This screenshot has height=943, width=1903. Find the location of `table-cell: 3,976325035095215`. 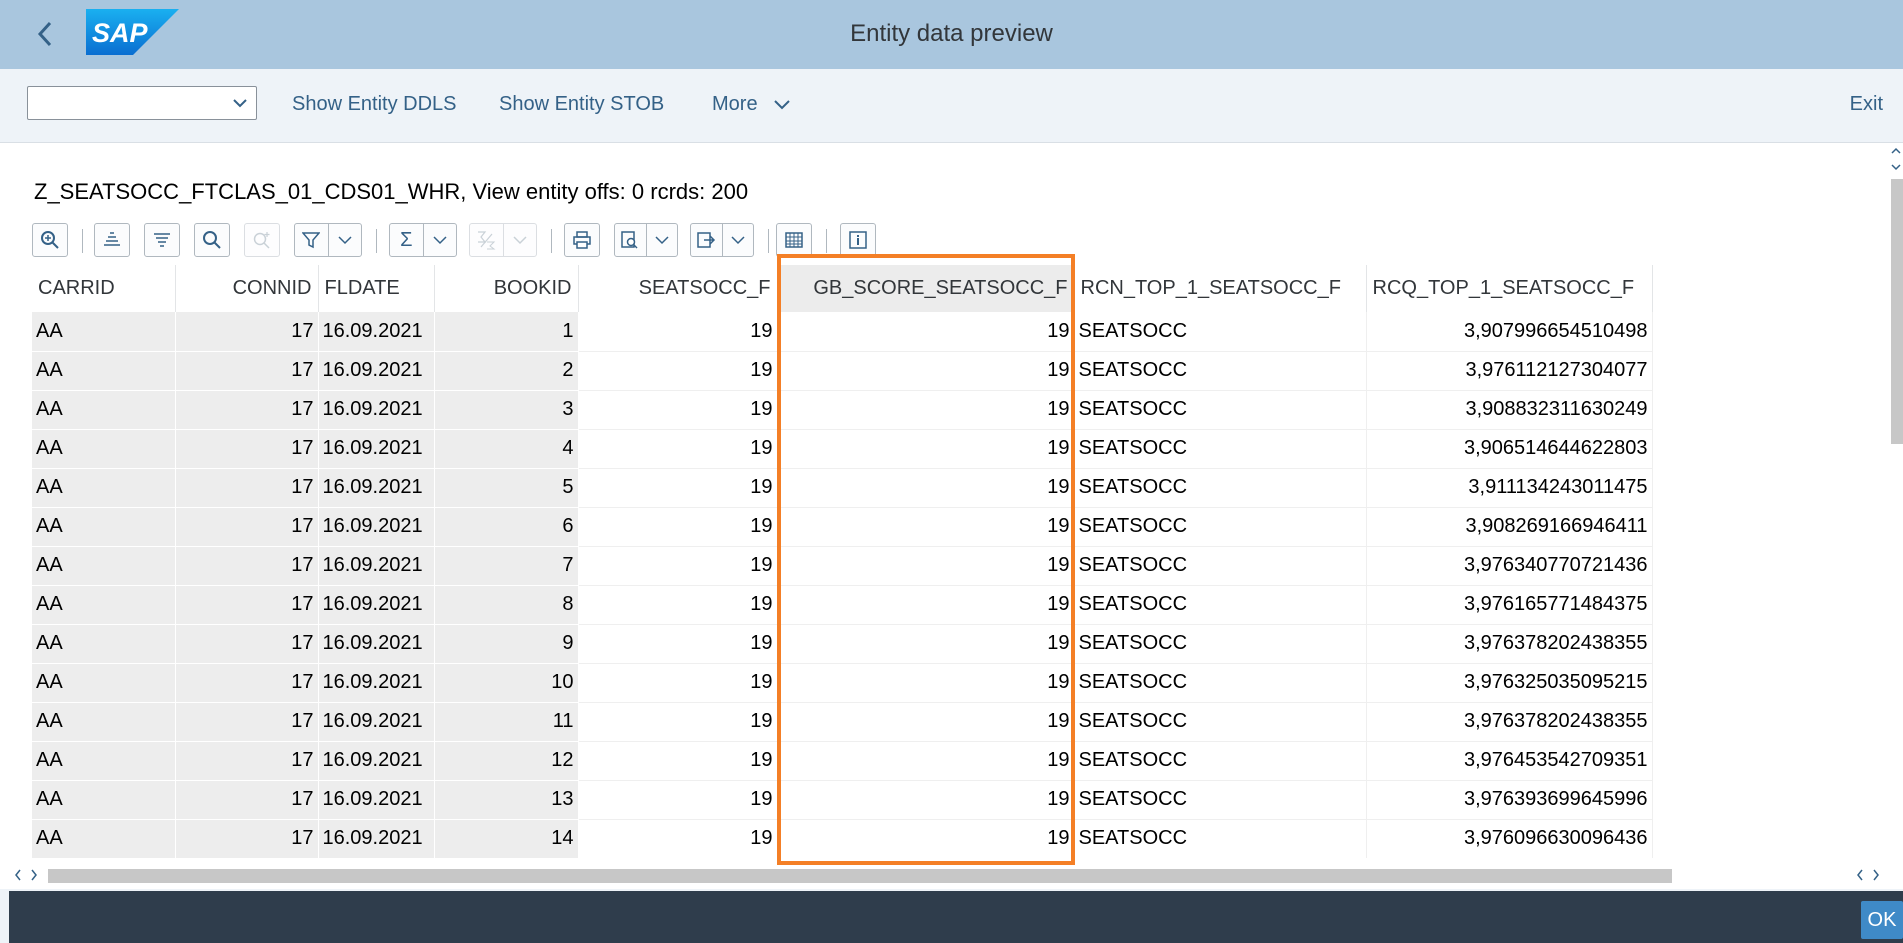

table-cell: 3,976325035095215 is located at coordinates (1509, 683).